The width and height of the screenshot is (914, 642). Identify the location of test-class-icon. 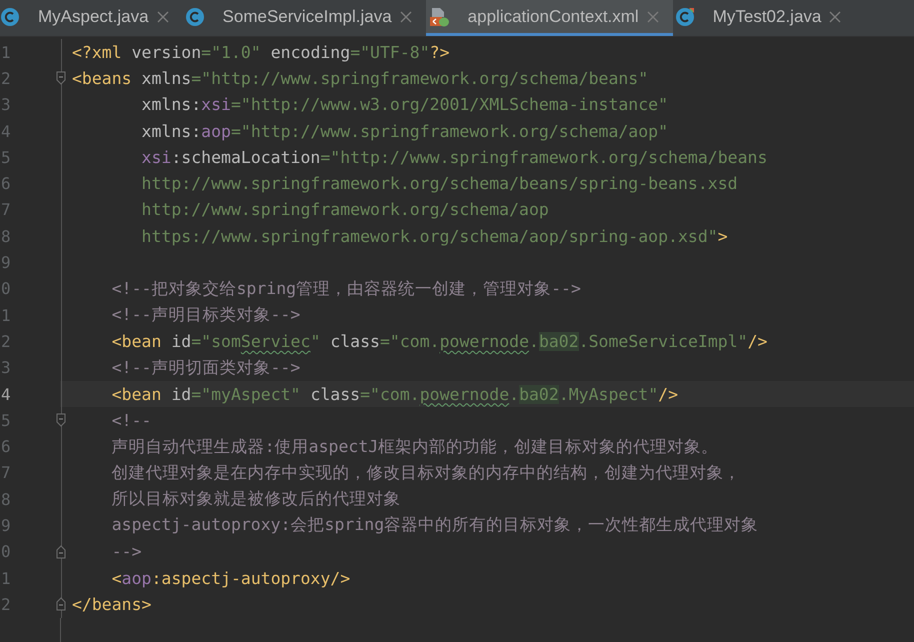
(684, 16).